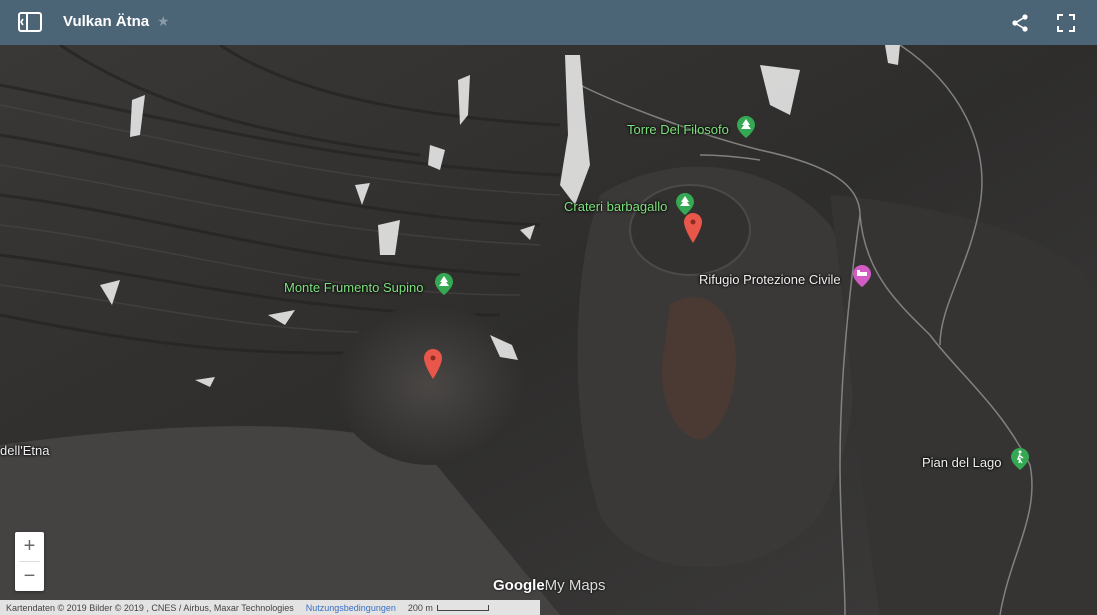  I want to click on scale-bar, so click(462, 607).